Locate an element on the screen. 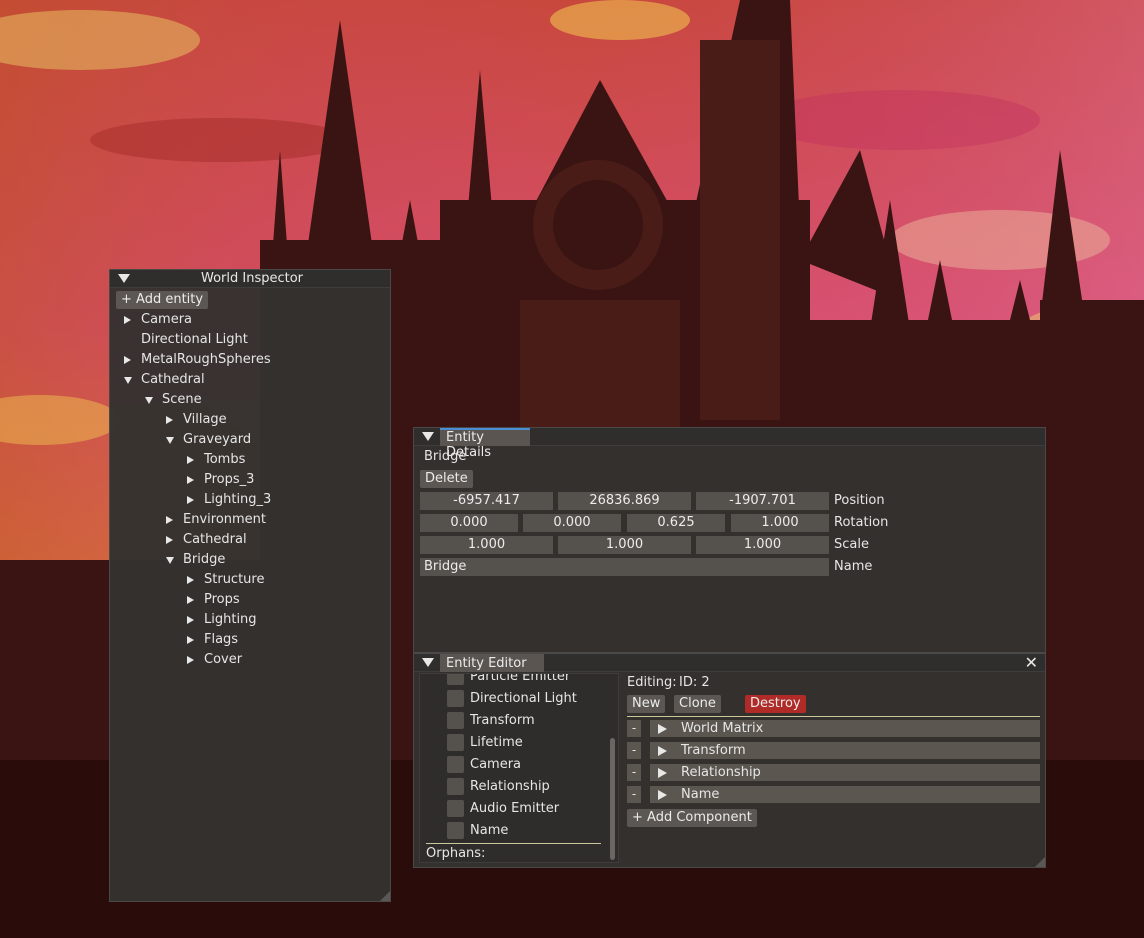 The width and height of the screenshot is (1144, 938). entity-editor-titlebar: Entity Editor ✕ is located at coordinates (729, 663).